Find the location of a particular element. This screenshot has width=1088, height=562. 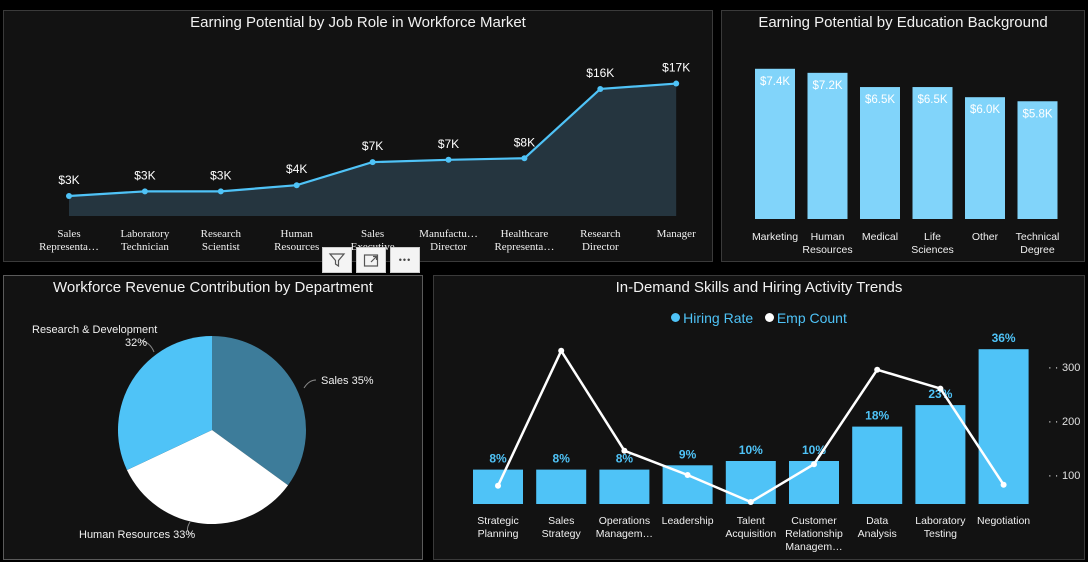

y2-tick-label: 300 is located at coordinates (1071, 368).